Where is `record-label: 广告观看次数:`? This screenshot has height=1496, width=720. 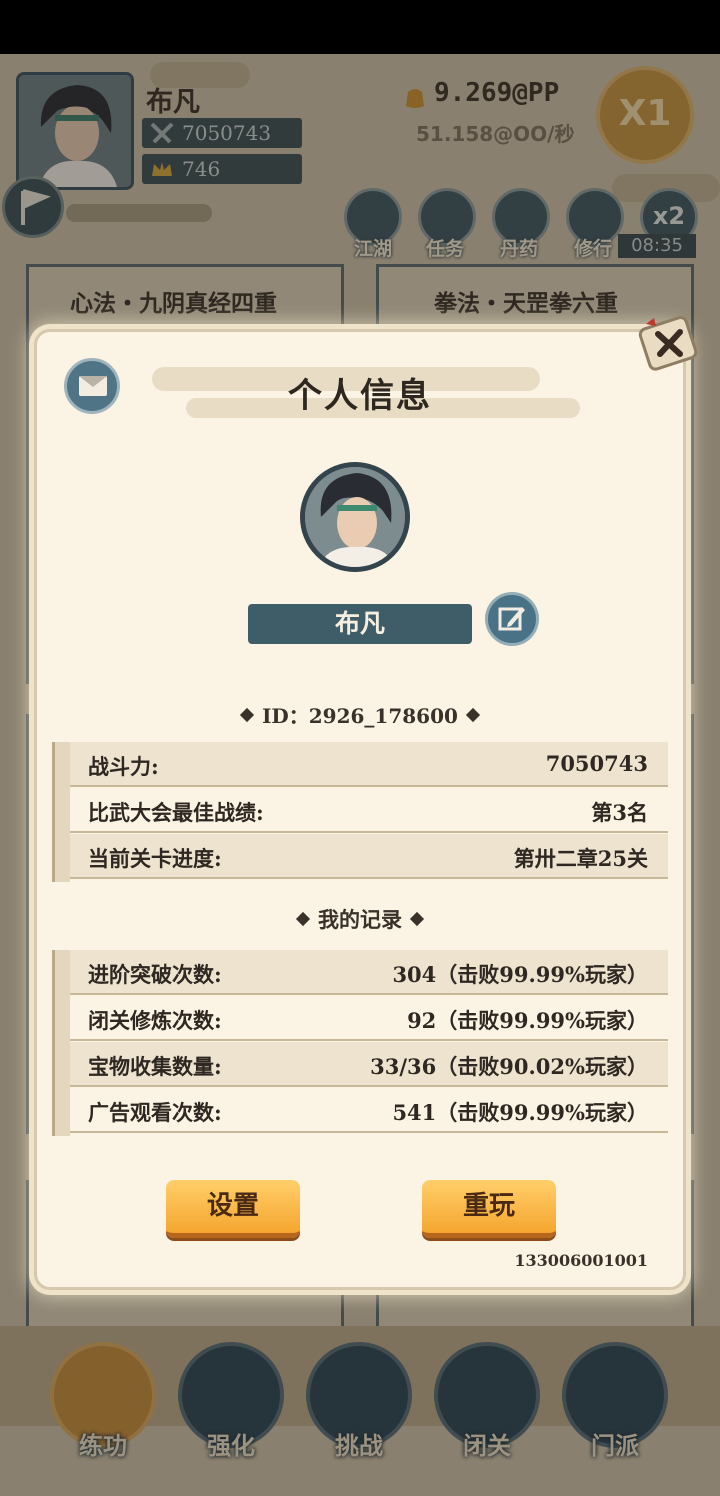
record-label: 广告观看次数: is located at coordinates (155, 1112).